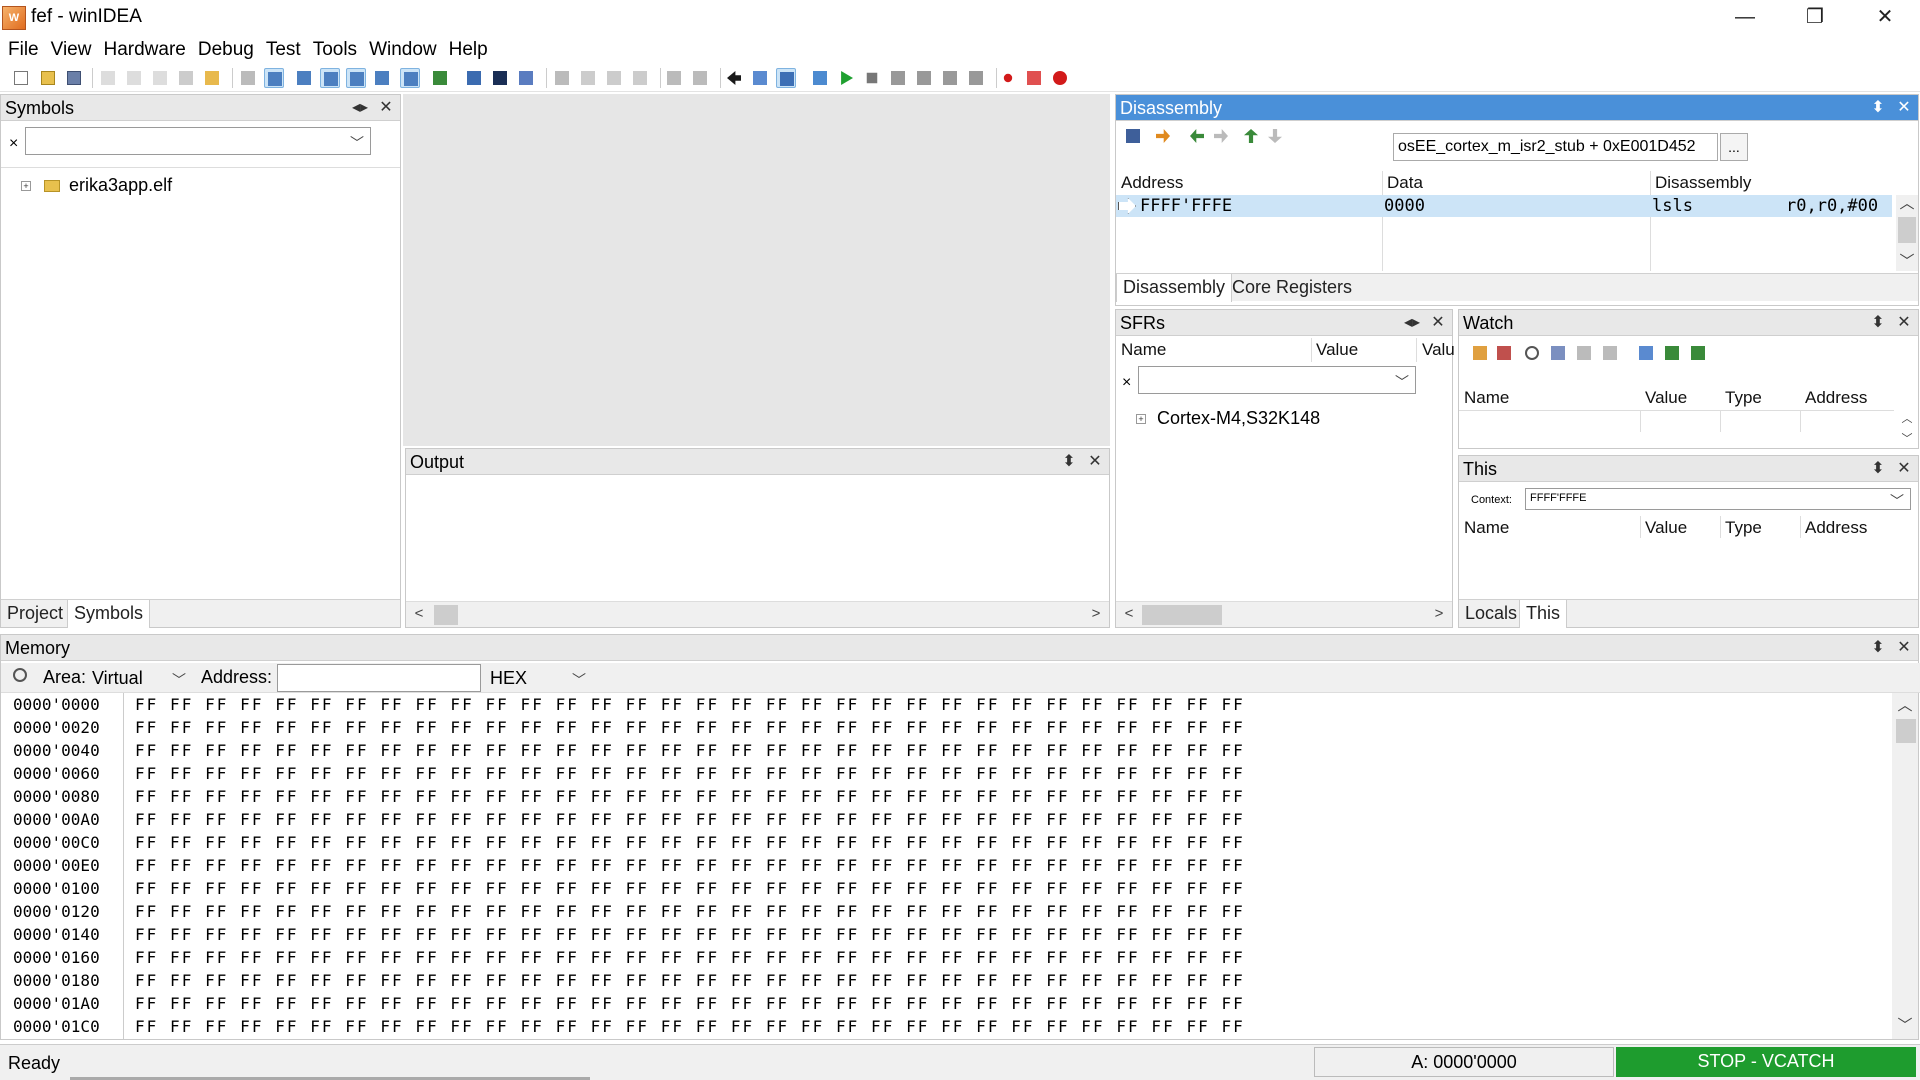 This screenshot has width=1920, height=1080. What do you see at coordinates (1228, 418) in the screenshot?
I see `tree-item: + Cortex-M4,S32K148` at bounding box center [1228, 418].